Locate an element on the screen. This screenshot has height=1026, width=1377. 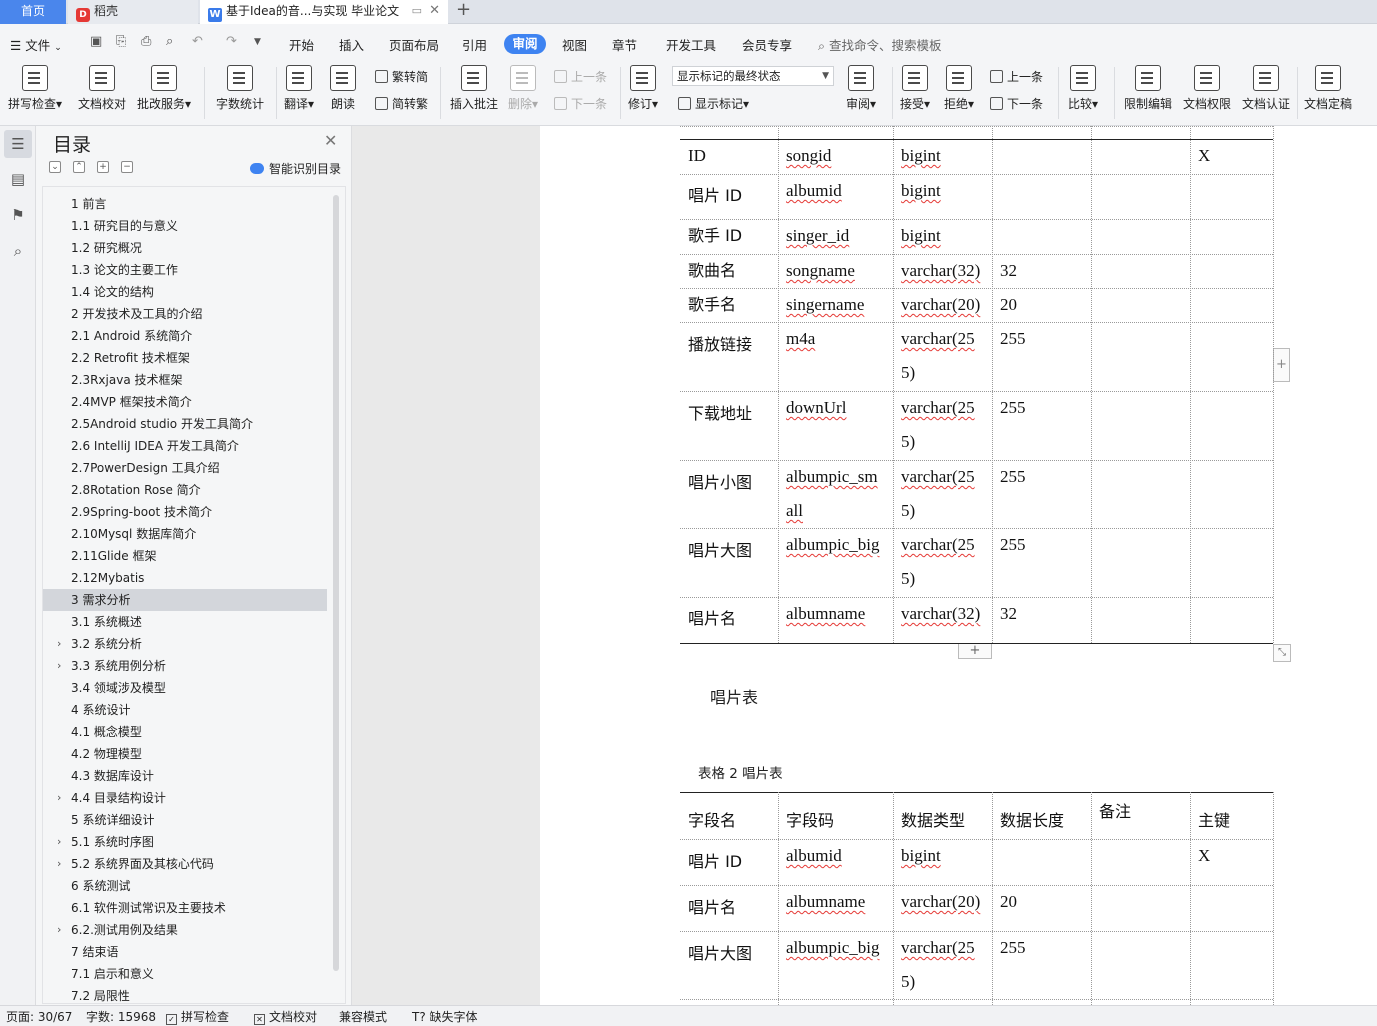
table-cell: 数据长度 is located at coordinates (1032, 821).